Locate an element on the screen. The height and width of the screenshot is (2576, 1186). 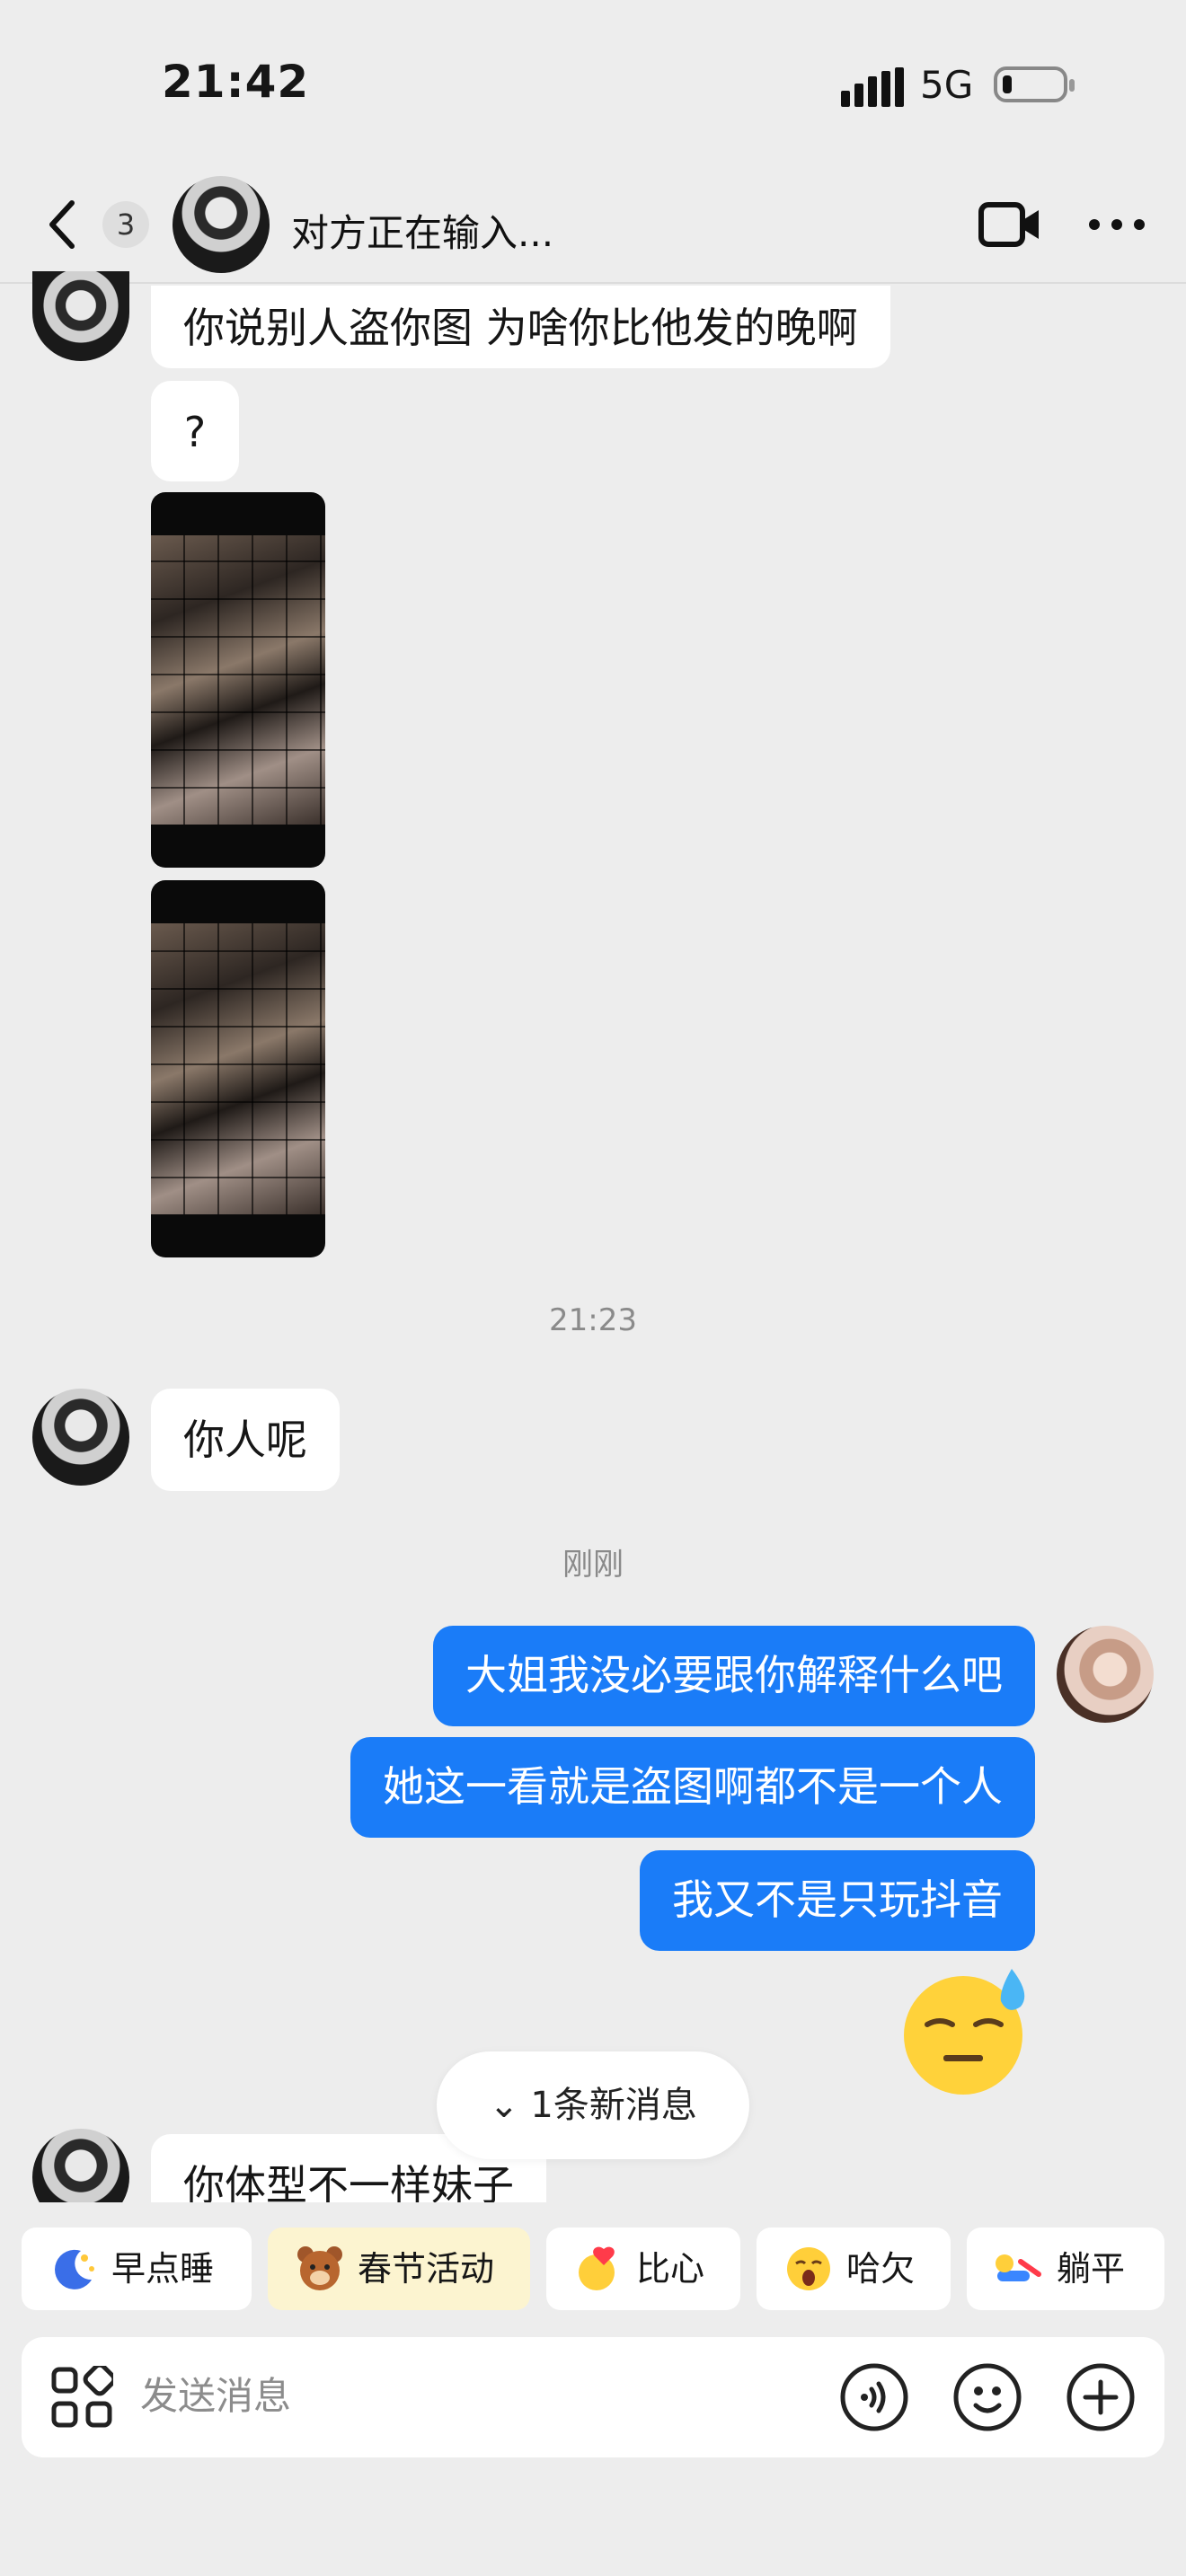
add-button is located at coordinates (1101, 2397).